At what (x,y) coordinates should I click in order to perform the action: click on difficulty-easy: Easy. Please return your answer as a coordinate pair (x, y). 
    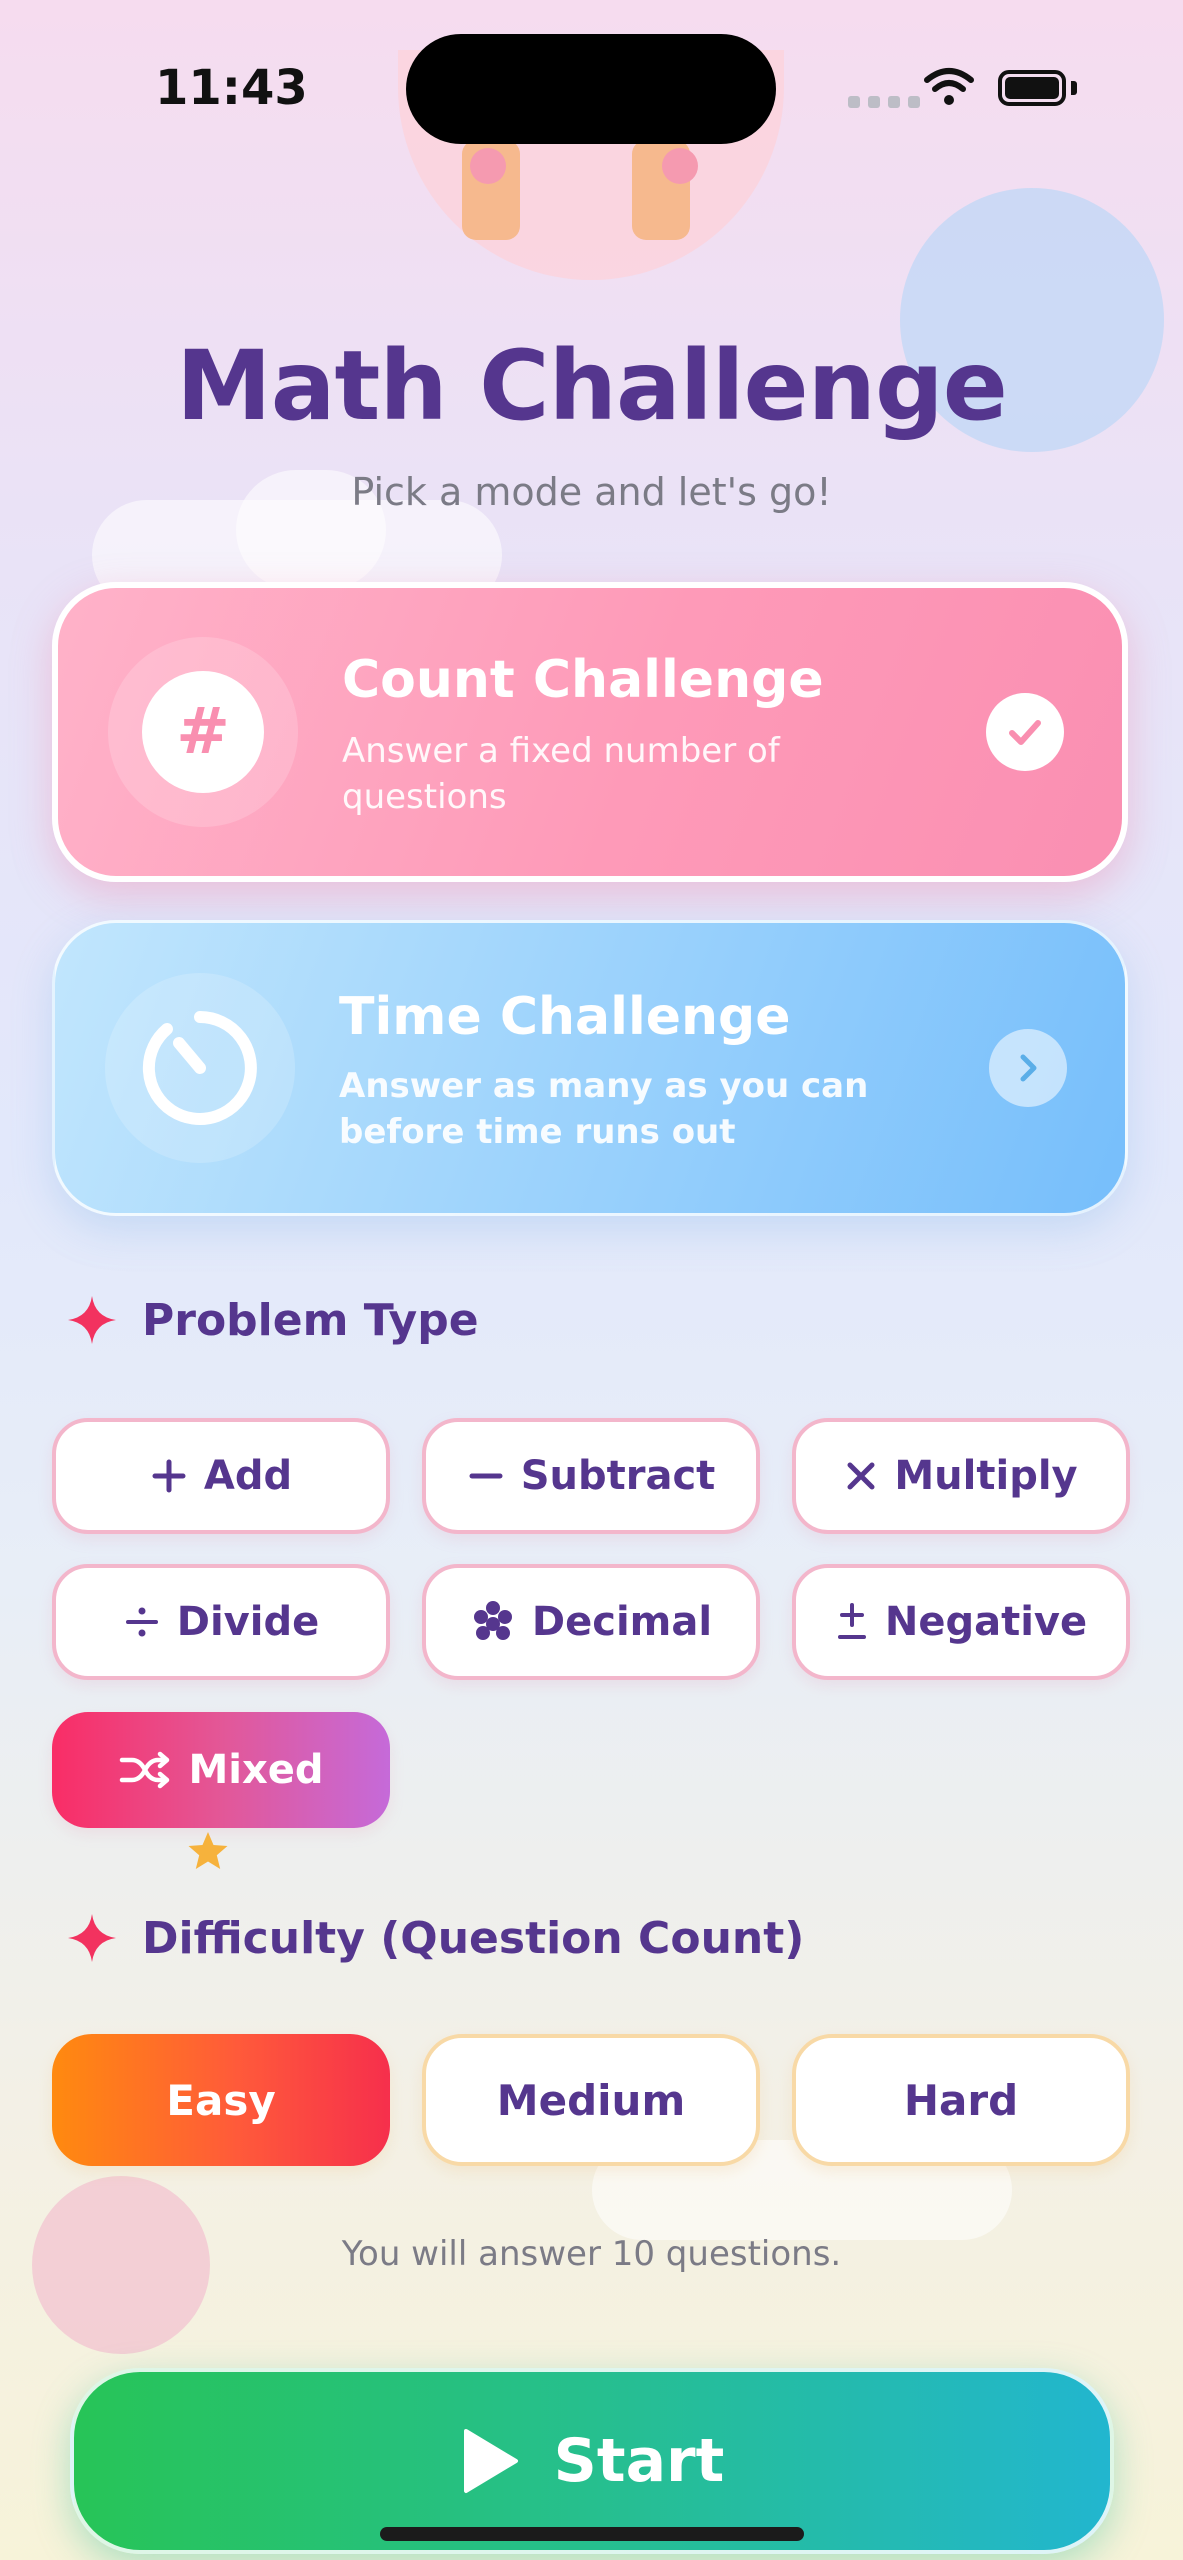
    Looking at the image, I should click on (221, 2100).